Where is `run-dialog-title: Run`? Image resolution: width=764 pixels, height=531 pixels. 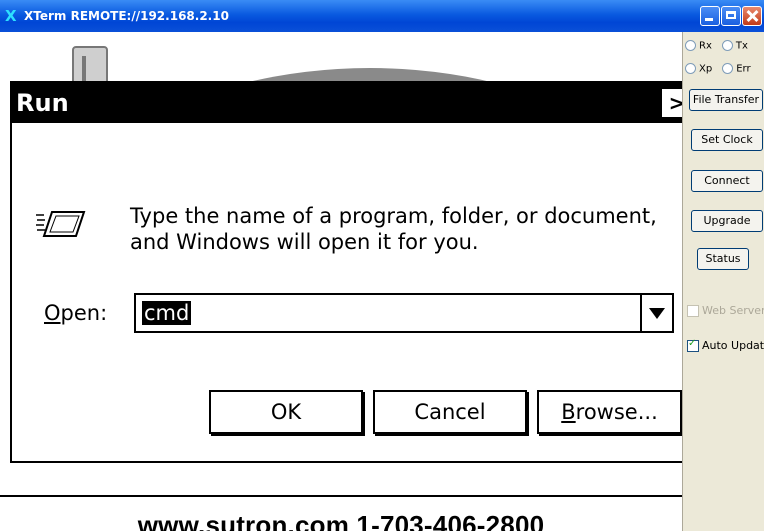
run-dialog-title: Run is located at coordinates (42, 103).